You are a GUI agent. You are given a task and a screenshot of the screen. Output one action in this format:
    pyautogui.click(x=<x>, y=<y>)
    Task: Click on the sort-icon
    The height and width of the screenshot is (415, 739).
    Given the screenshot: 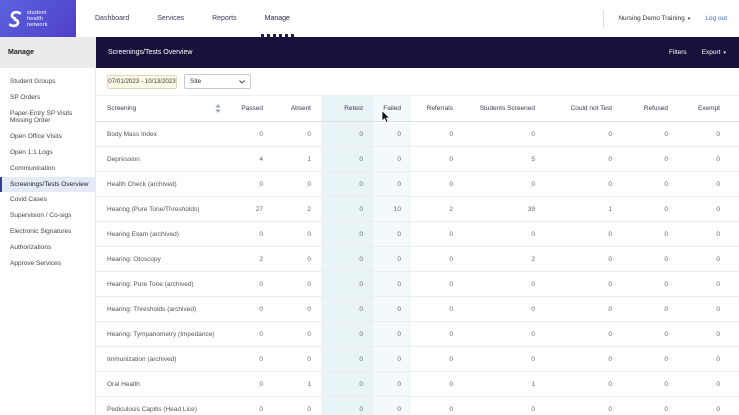 What is the action you would take?
    pyautogui.click(x=218, y=108)
    